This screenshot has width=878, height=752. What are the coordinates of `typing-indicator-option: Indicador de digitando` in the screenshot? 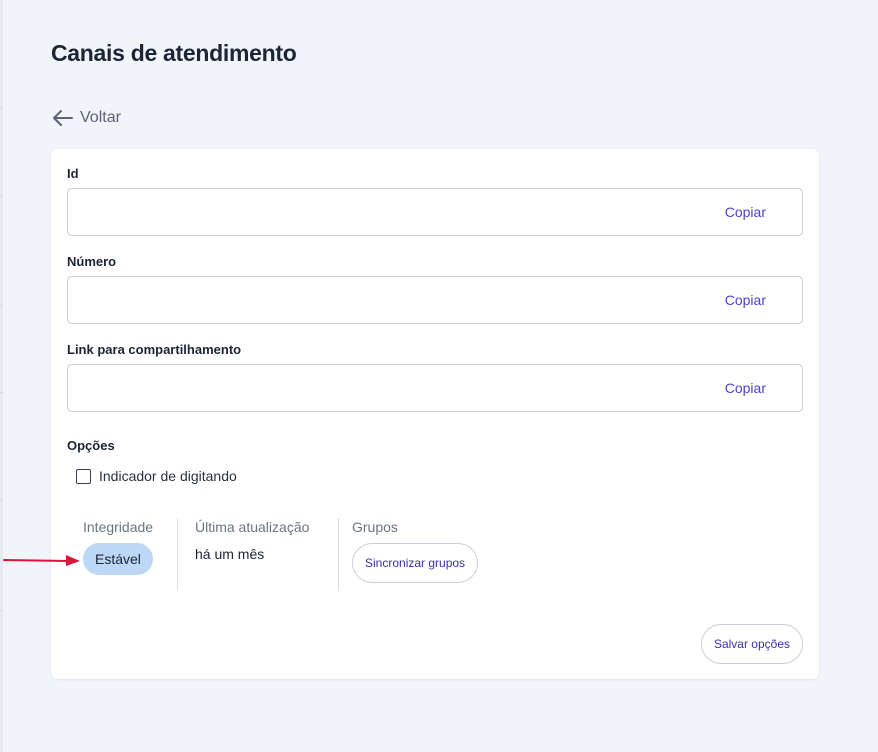 It's located at (156, 476).